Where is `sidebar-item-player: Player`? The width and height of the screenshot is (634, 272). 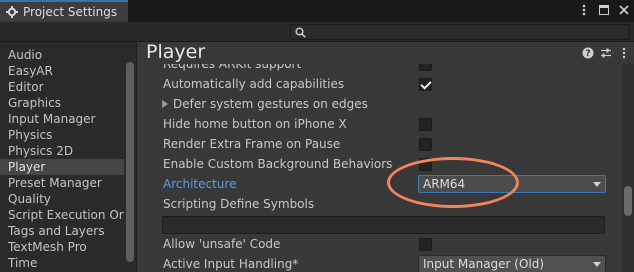
sidebar-item-player: Player is located at coordinates (62, 167).